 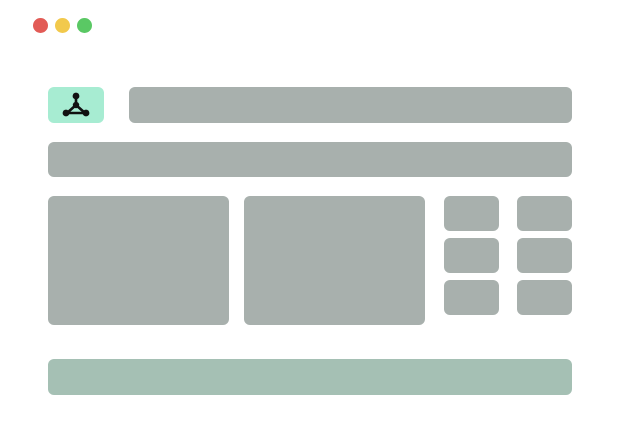 What do you see at coordinates (40, 25) in the screenshot?
I see `close-button` at bounding box center [40, 25].